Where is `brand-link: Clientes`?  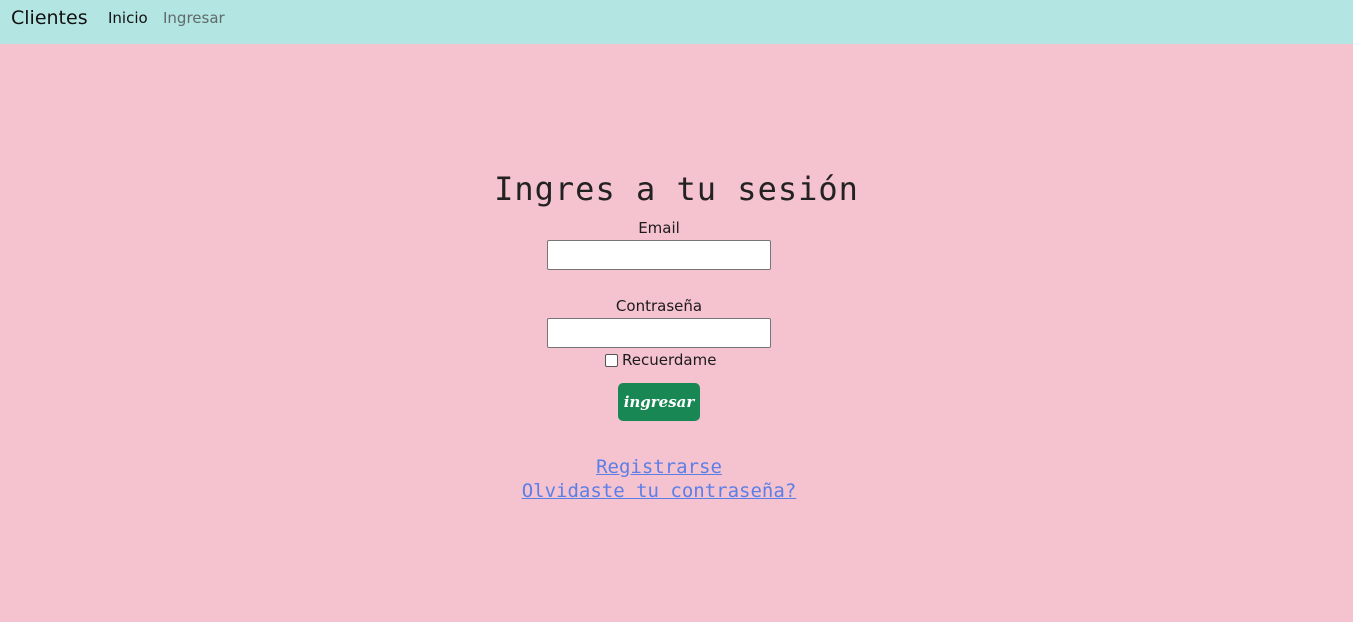 brand-link: Clientes is located at coordinates (49, 18).